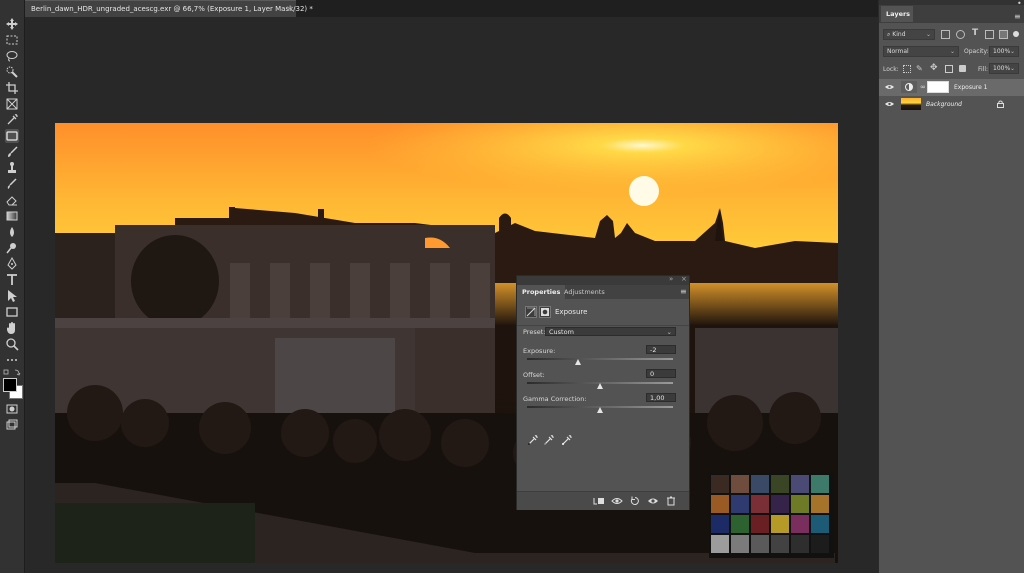 The height and width of the screenshot is (573, 1024). Describe the element at coordinates (962, 68) in the screenshot. I see `lock-all-icon` at that location.